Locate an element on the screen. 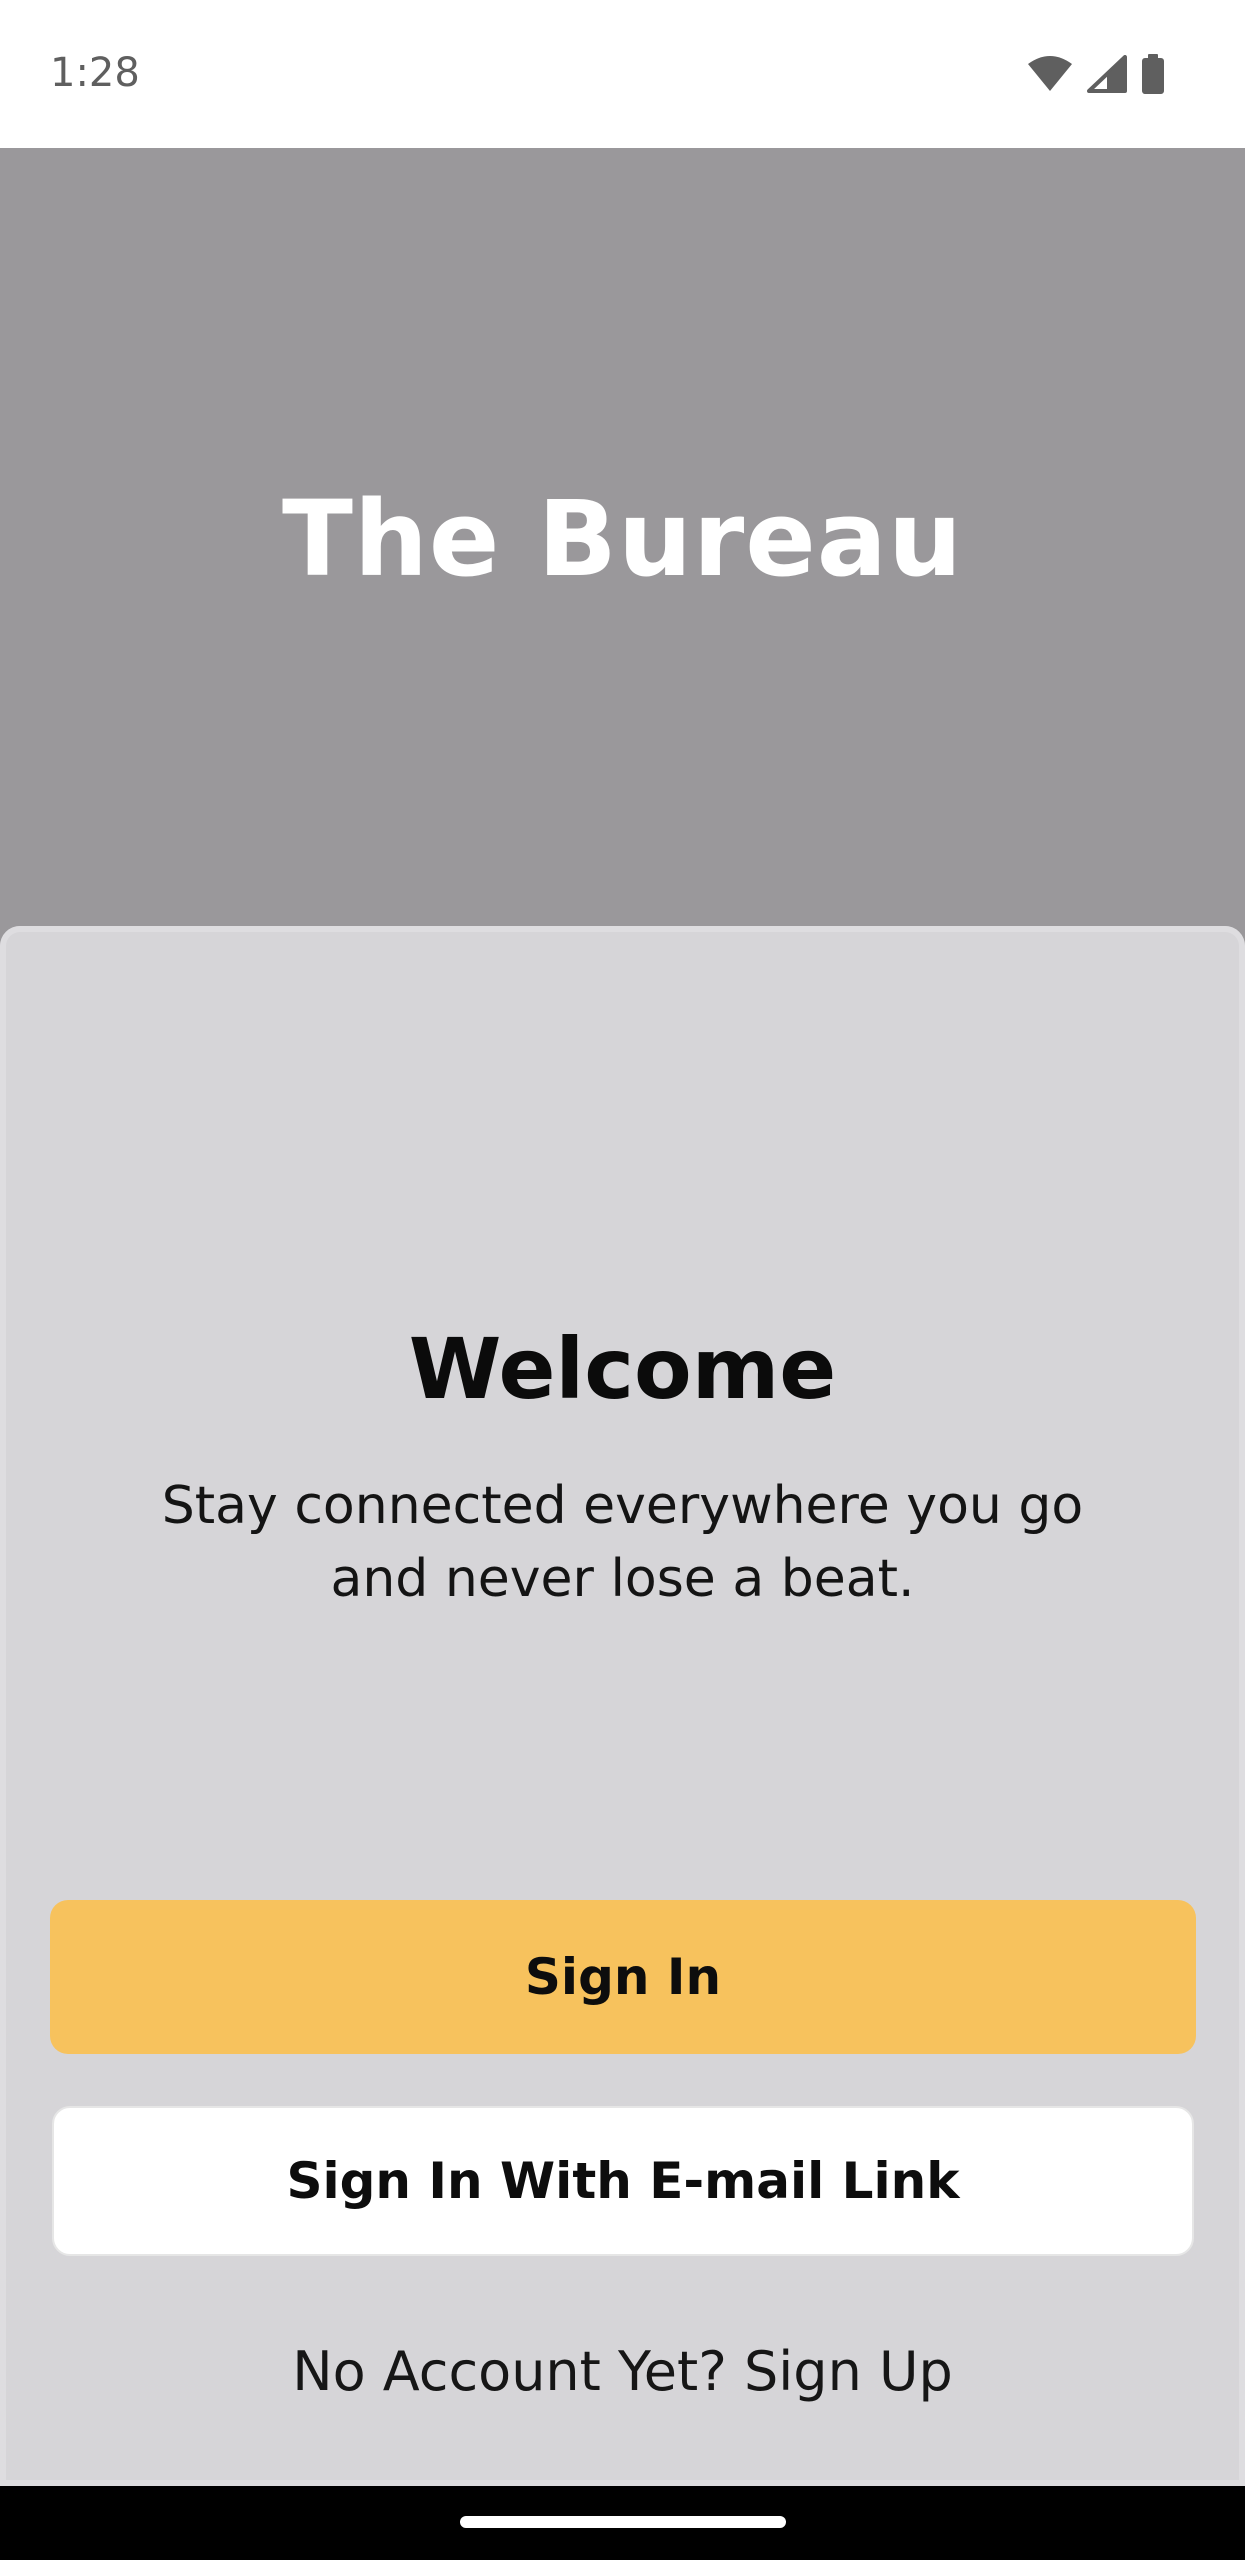 This screenshot has height=2560, width=1245. status-bar: 1:28 is located at coordinates (622, 74).